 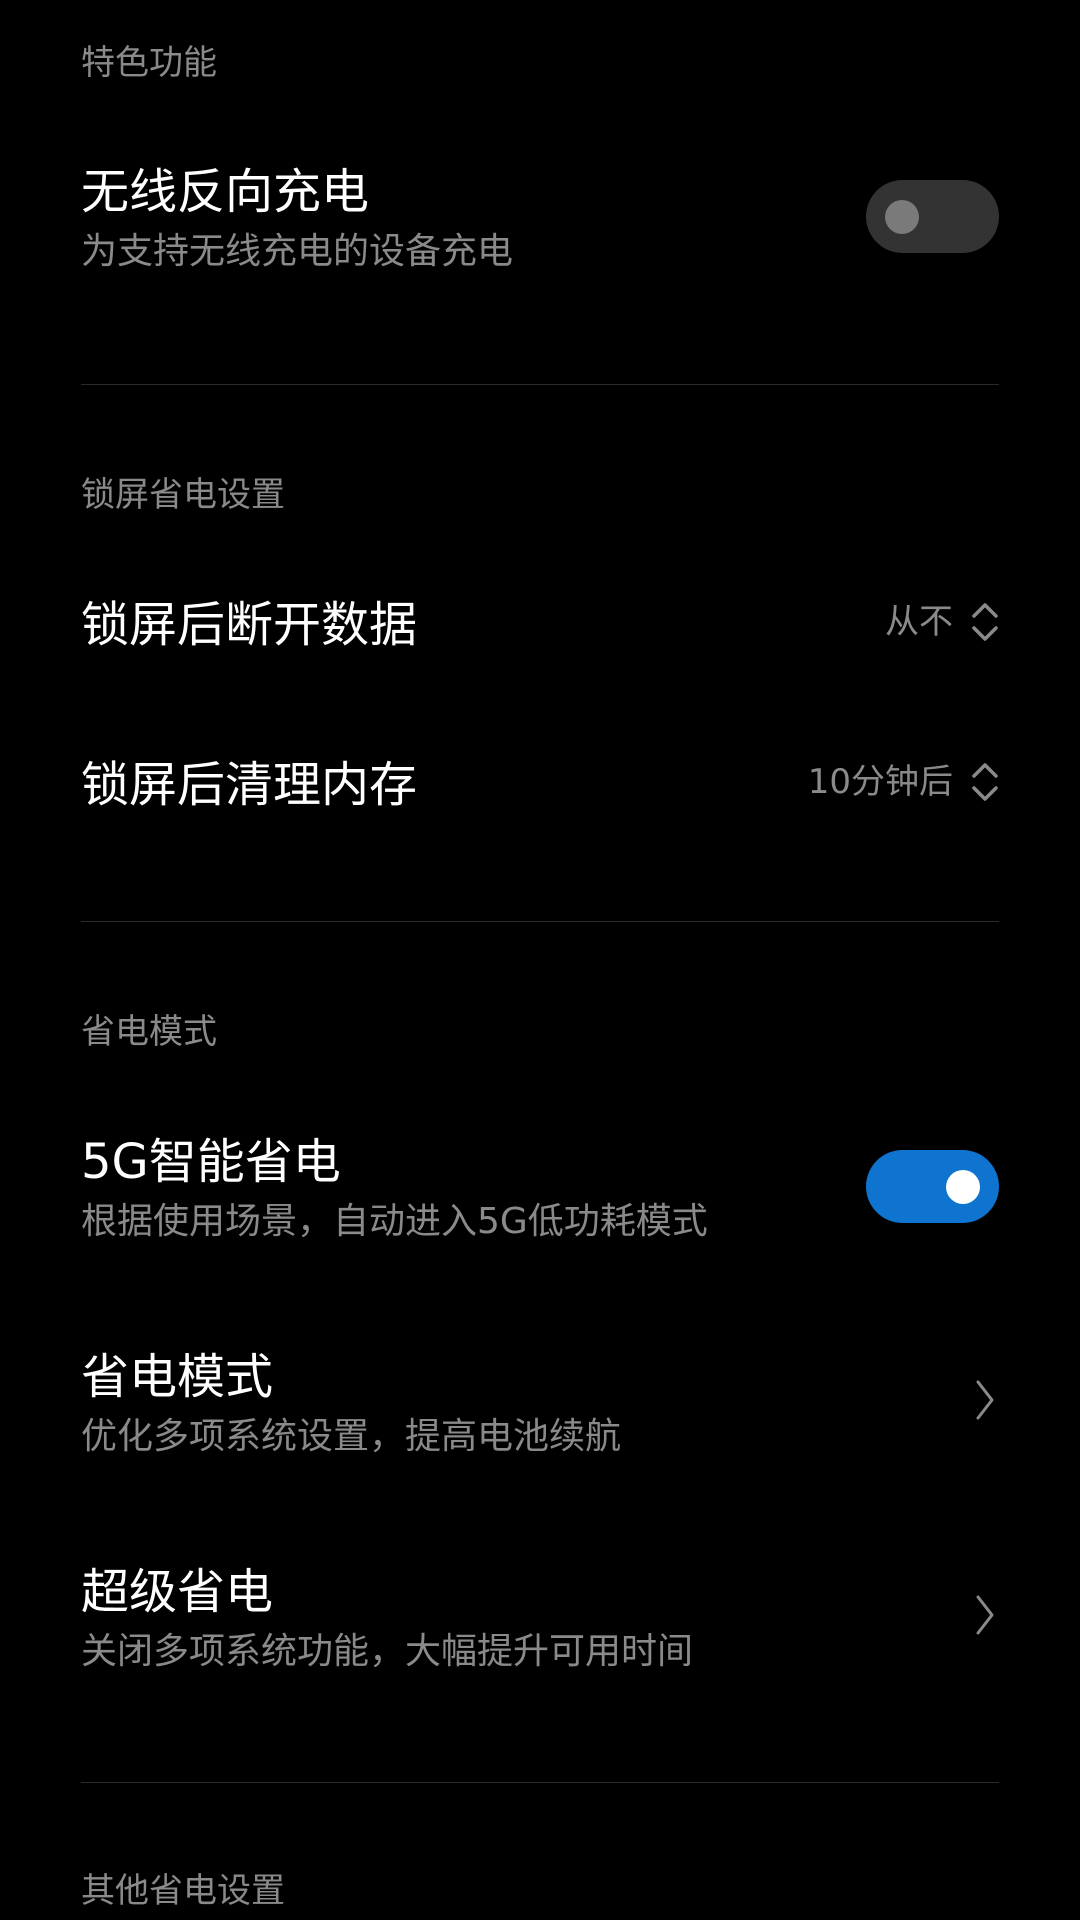 What do you see at coordinates (177, 1592) in the screenshot?
I see `ultra-battery-saver-title: 超级省电` at bounding box center [177, 1592].